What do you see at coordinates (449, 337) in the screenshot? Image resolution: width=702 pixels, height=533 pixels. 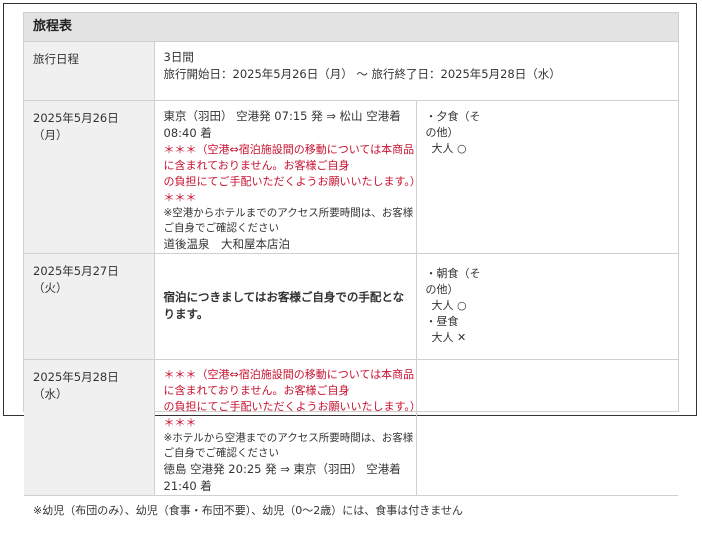 I see `meal-line: 大人 ✕` at bounding box center [449, 337].